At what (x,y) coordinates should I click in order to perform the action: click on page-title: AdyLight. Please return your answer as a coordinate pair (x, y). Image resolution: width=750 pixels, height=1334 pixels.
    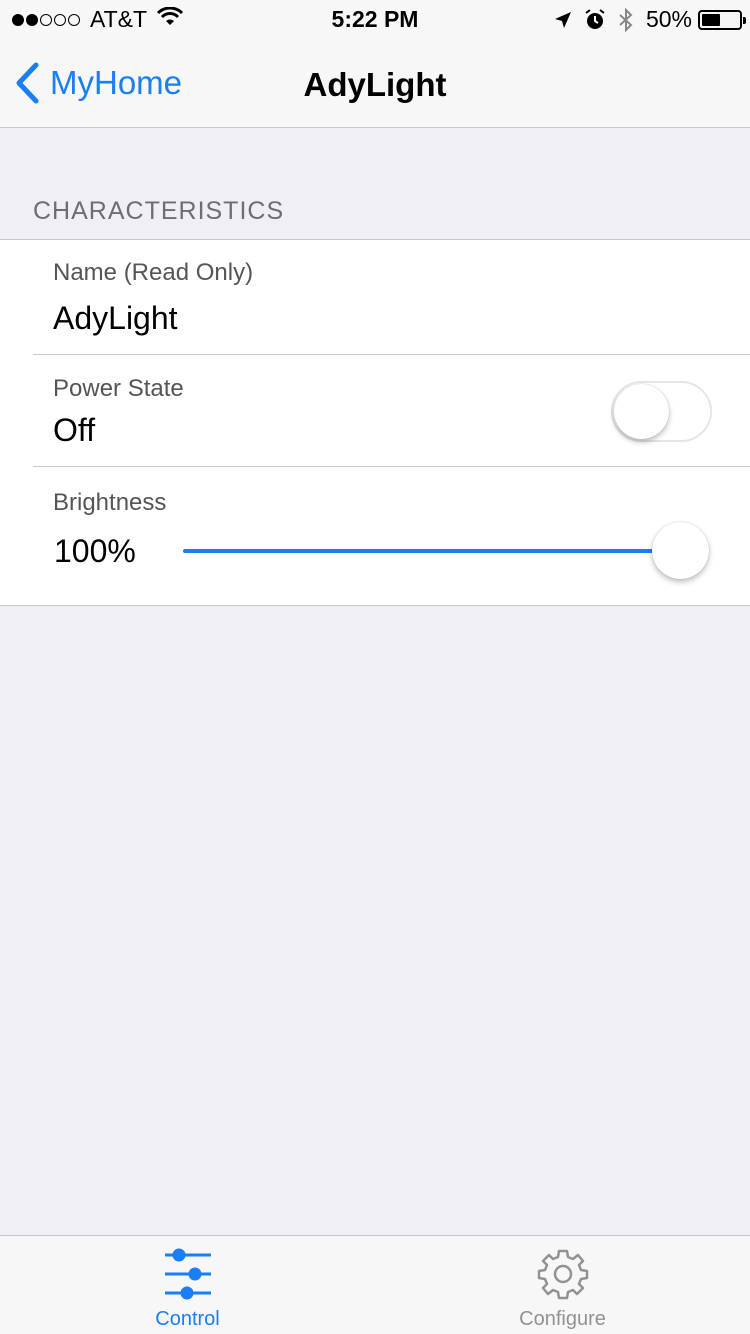
    Looking at the image, I should click on (375, 84).